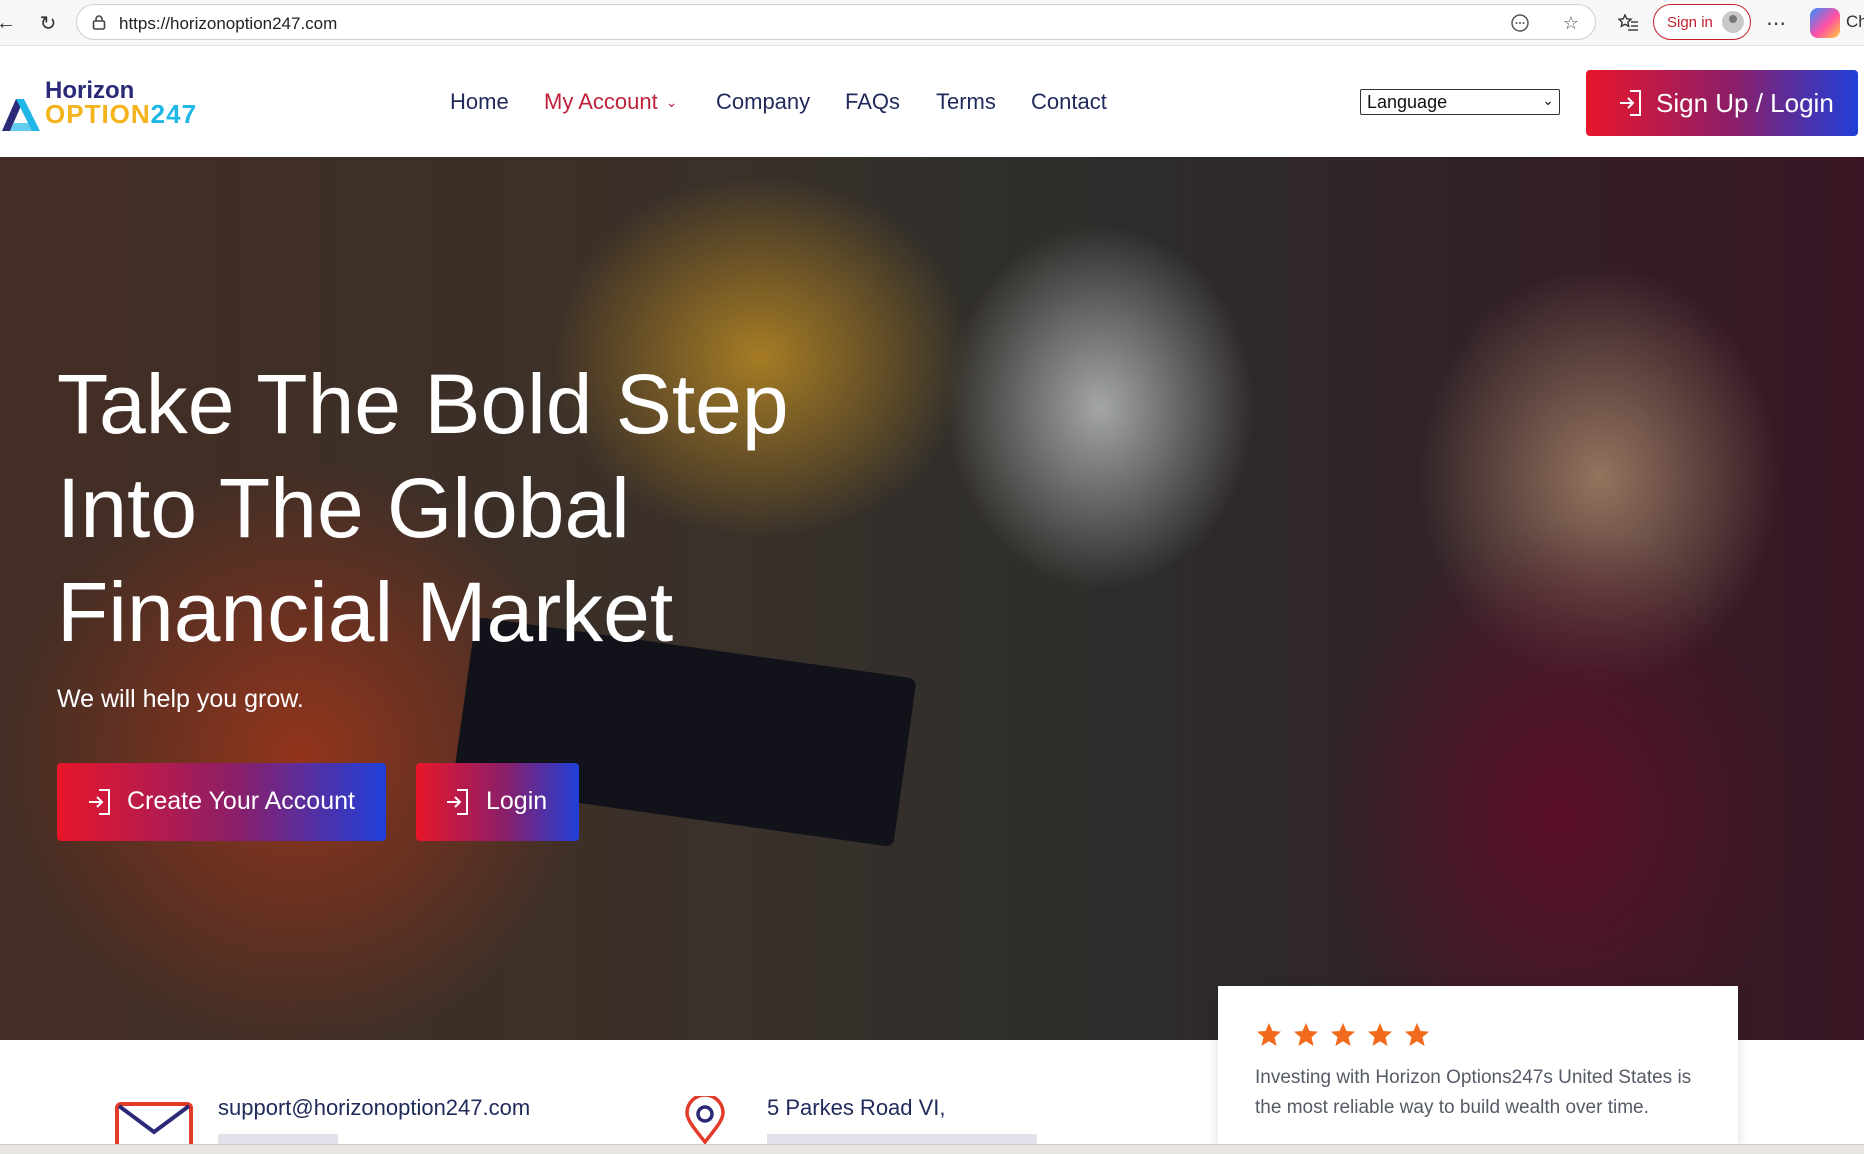 The width and height of the screenshot is (1864, 1154). I want to click on location-pin-icon, so click(705, 1120).